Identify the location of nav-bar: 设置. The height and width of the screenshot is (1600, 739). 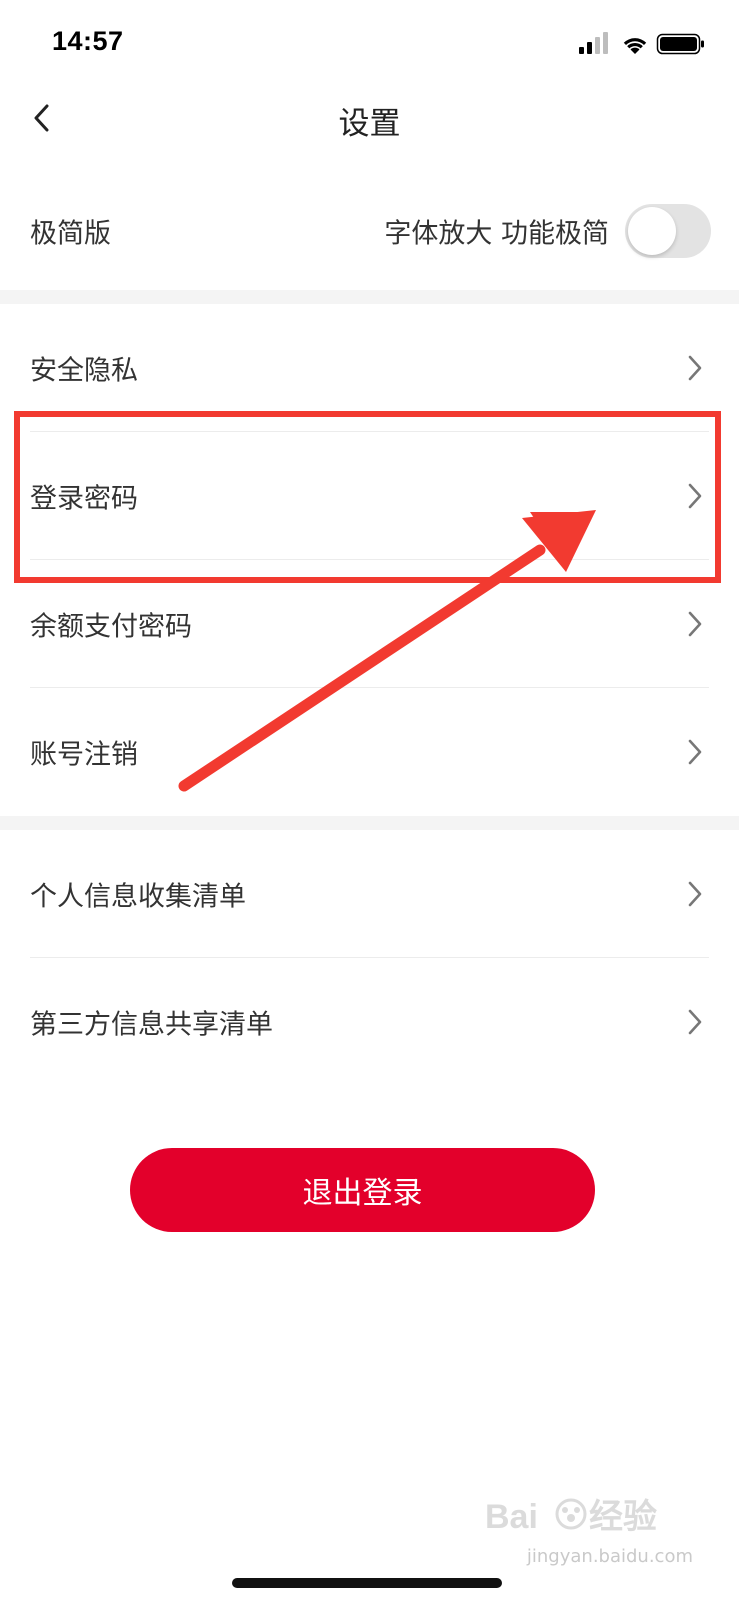
(369, 118).